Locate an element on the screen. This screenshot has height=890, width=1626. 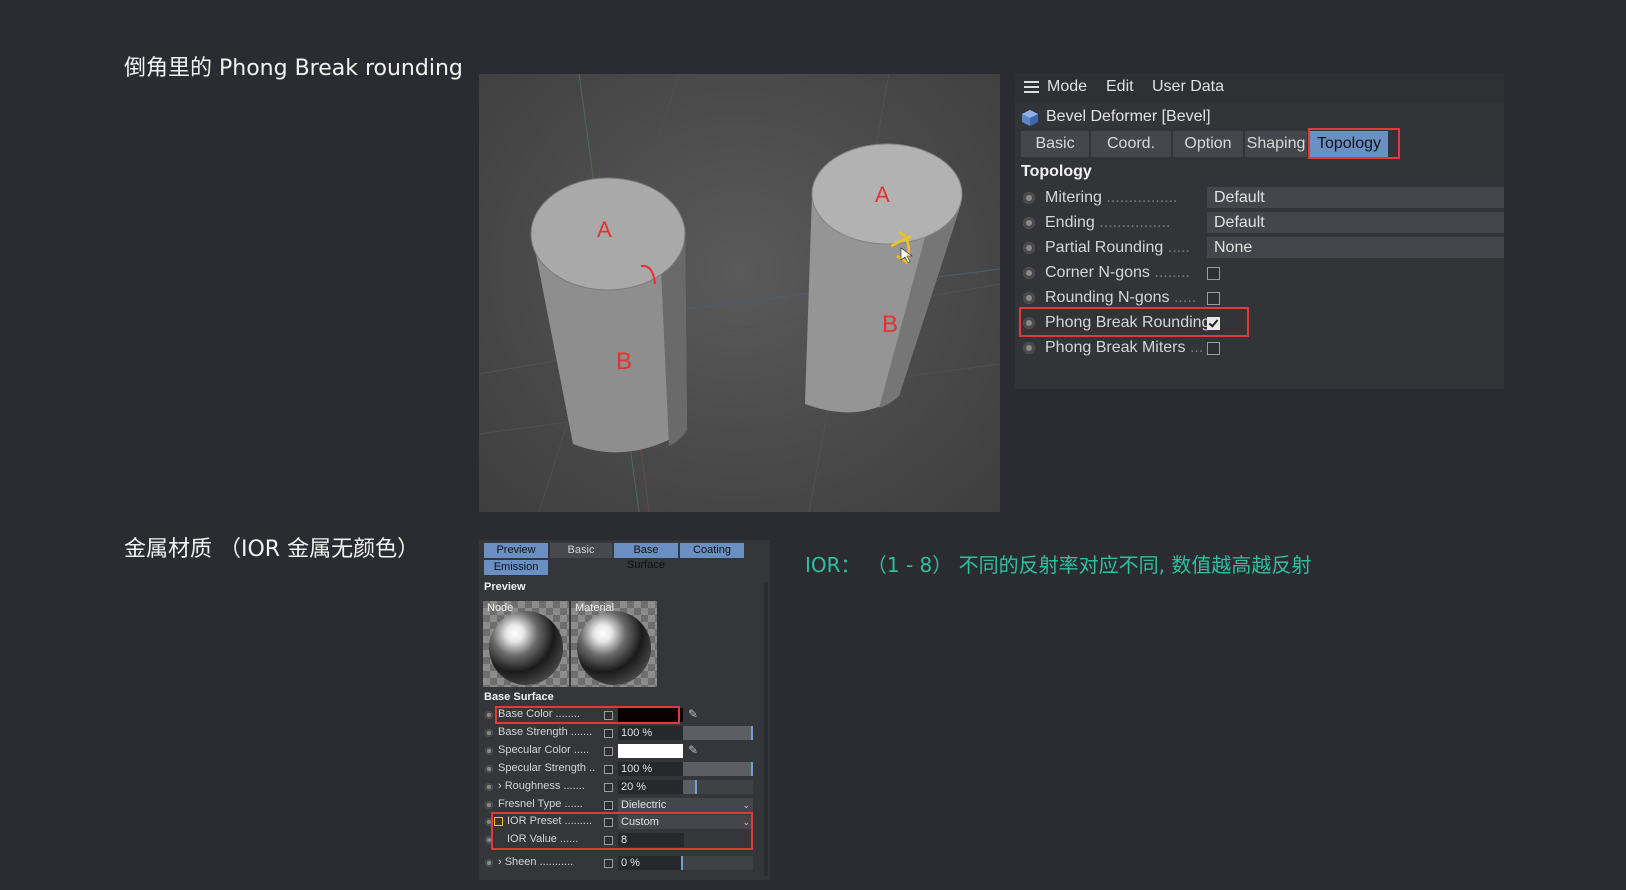
label-b-left: B is located at coordinates (624, 361).